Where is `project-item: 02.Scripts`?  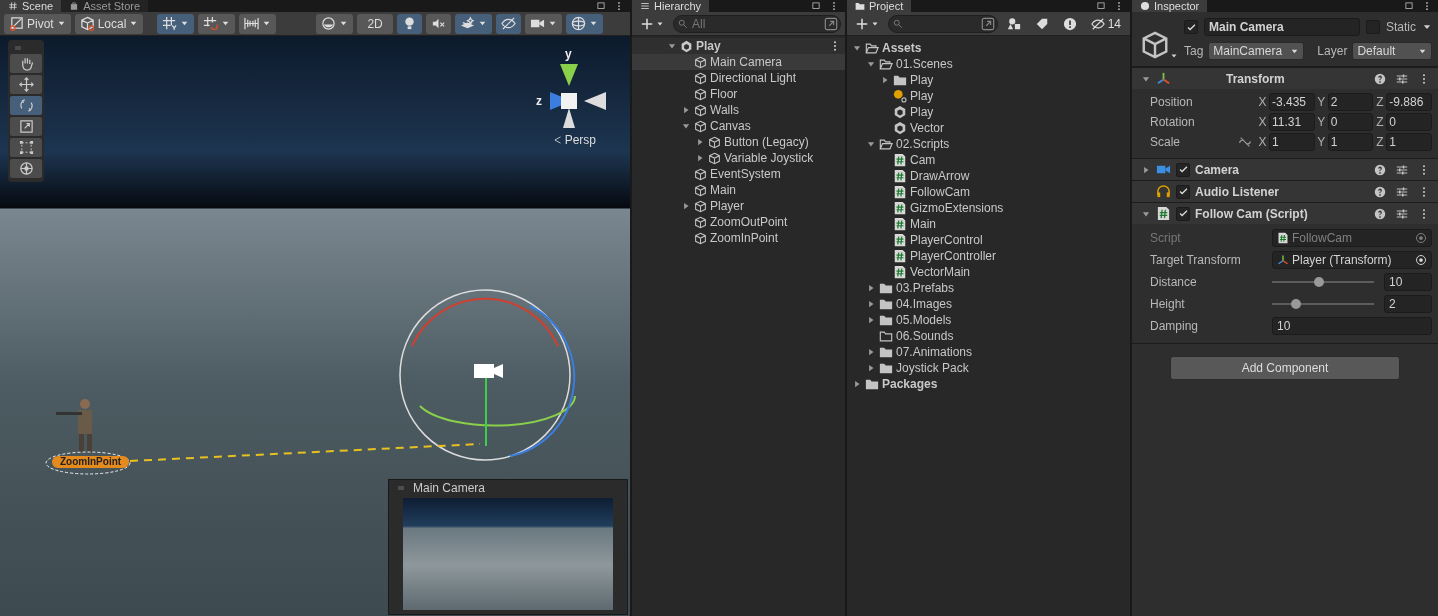
project-item: 02.Scripts is located at coordinates (988, 144).